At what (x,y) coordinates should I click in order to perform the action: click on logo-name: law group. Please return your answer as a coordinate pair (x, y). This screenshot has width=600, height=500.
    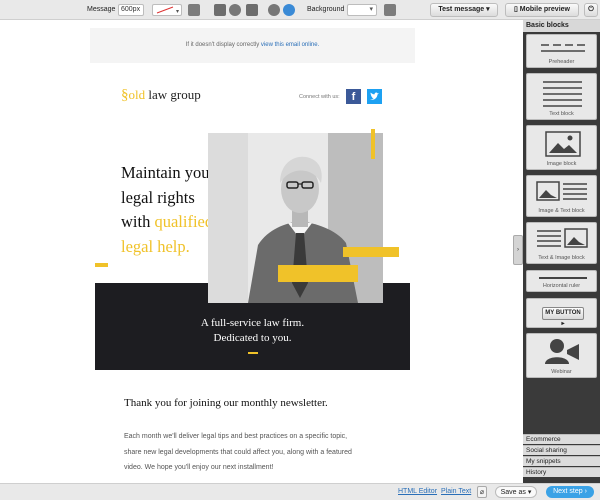
    Looking at the image, I should click on (174, 94).